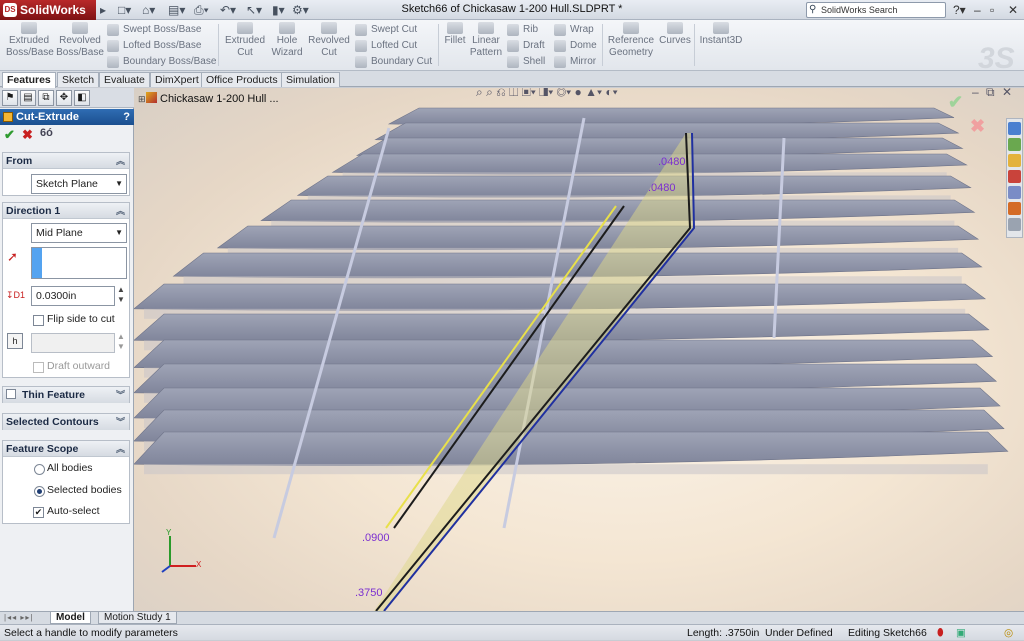 The height and width of the screenshot is (641, 1024). I want to click on swept-boss-button: Swept Boss/Base, so click(154, 30).